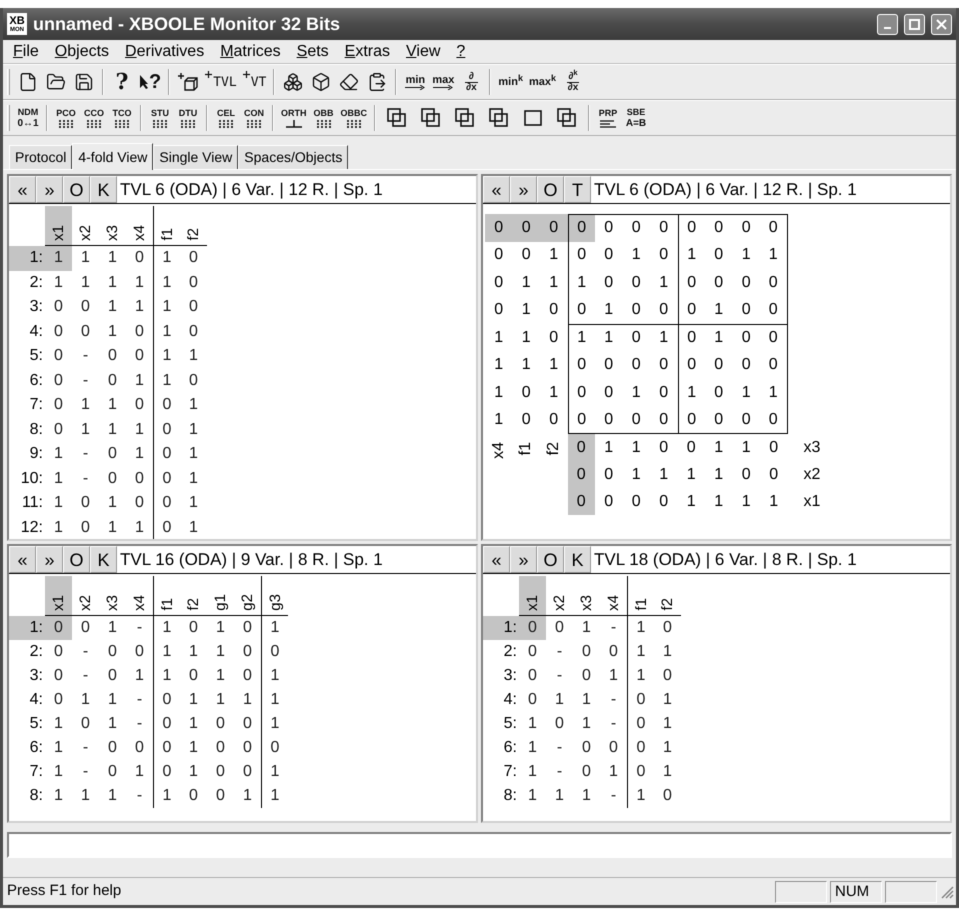 This screenshot has width=959, height=914. Describe the element at coordinates (113, 156) in the screenshot. I see `tab: 4-fold View` at that location.